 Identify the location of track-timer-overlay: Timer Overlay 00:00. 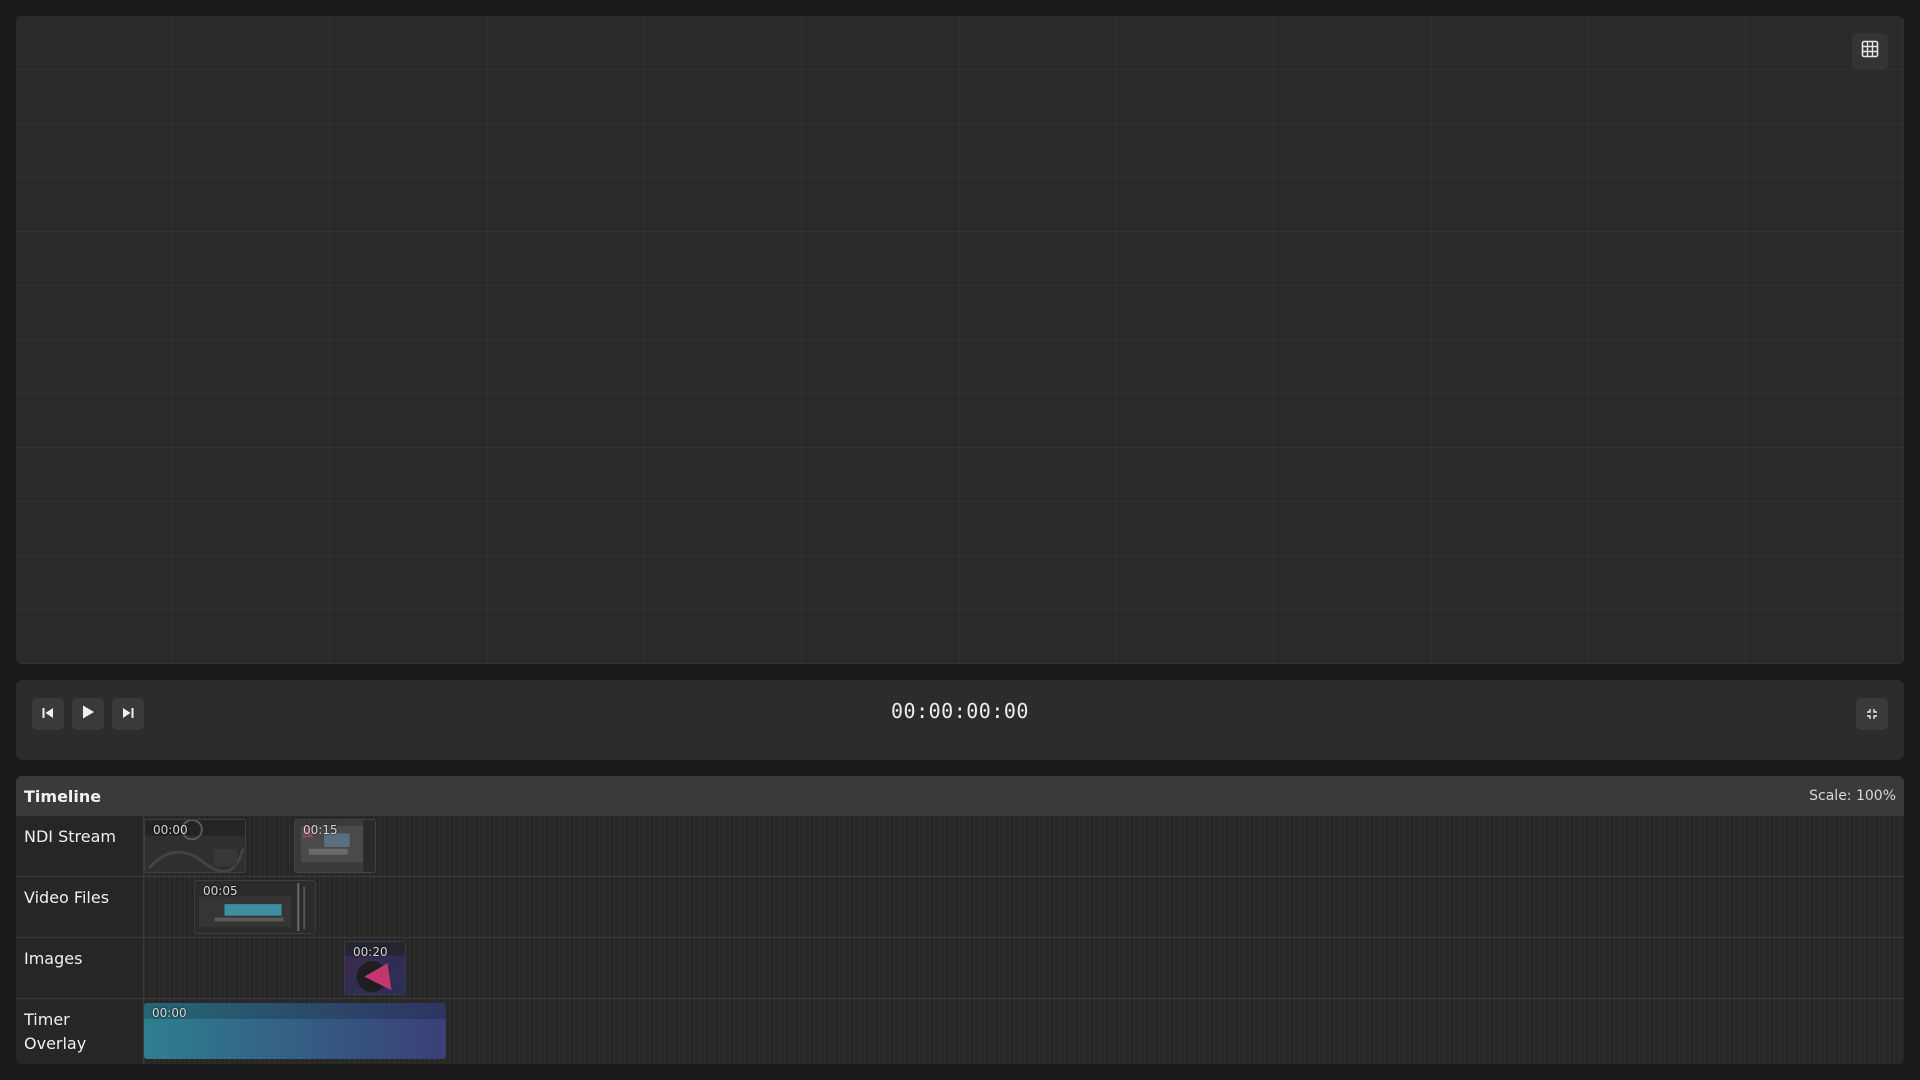
(960, 1031).